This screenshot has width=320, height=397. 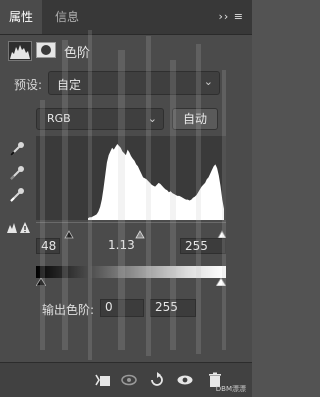 What do you see at coordinates (46, 50) in the screenshot?
I see `mask-icon` at bounding box center [46, 50].